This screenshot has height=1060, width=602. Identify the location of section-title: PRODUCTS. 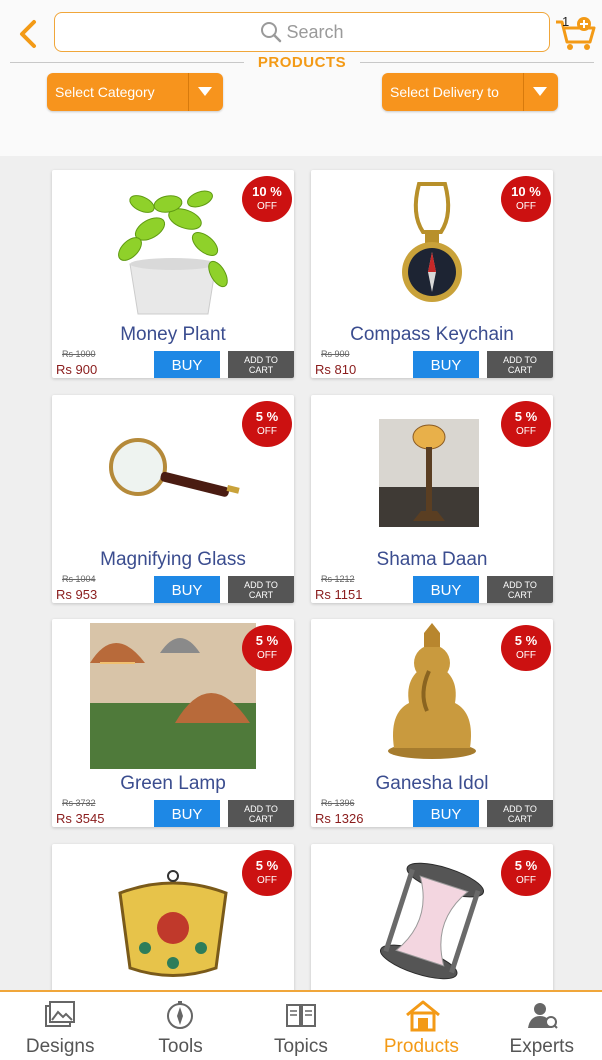
(302, 62).